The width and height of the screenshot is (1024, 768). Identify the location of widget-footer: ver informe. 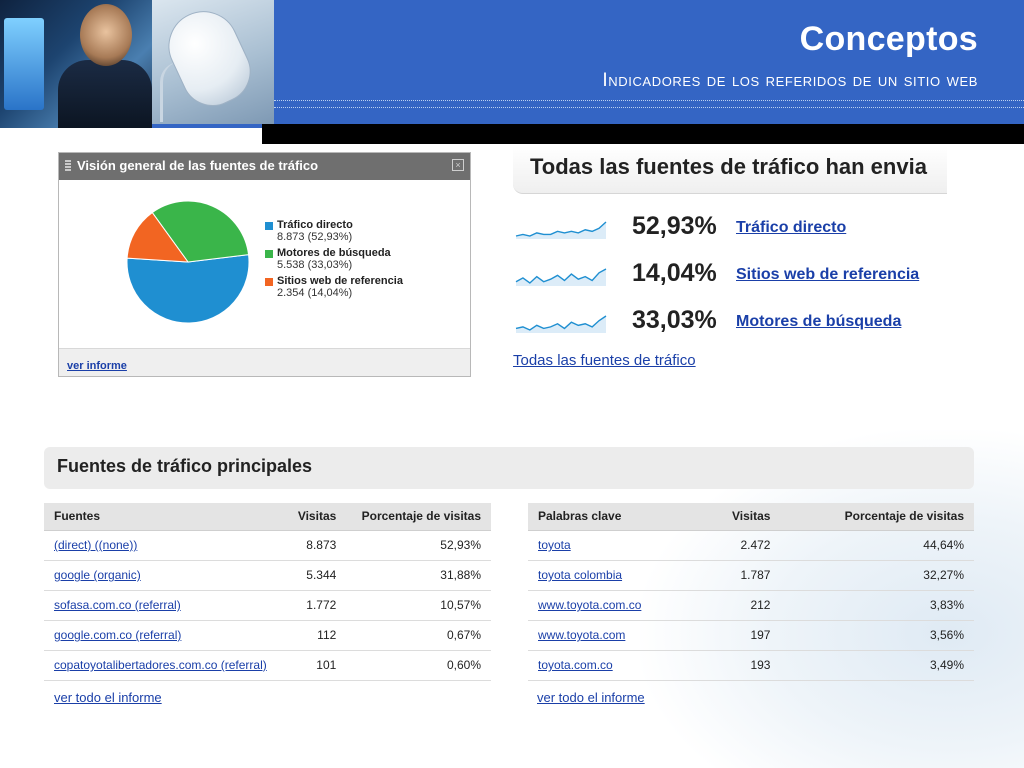
(264, 362).